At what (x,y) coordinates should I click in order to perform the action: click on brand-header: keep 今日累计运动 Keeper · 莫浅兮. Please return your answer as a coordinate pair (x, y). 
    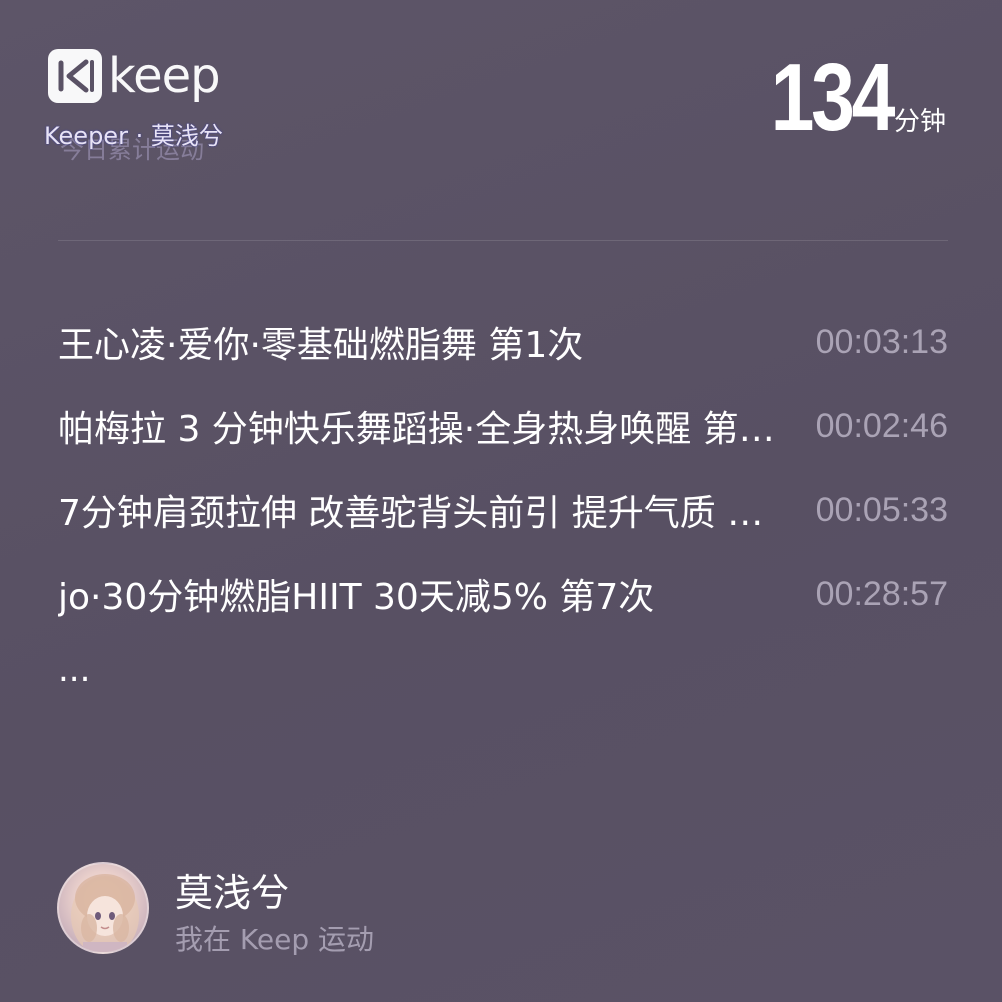
    Looking at the image, I should click on (176, 105).